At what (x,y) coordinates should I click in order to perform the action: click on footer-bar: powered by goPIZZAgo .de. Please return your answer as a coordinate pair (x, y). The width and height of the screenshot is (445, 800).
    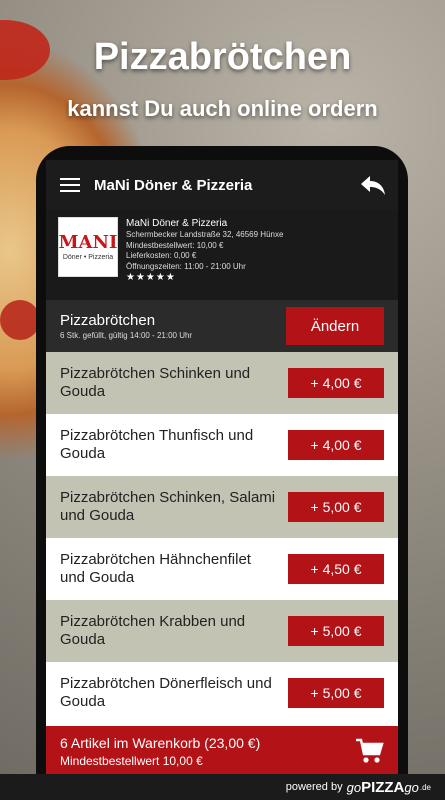
    Looking at the image, I should click on (222, 787).